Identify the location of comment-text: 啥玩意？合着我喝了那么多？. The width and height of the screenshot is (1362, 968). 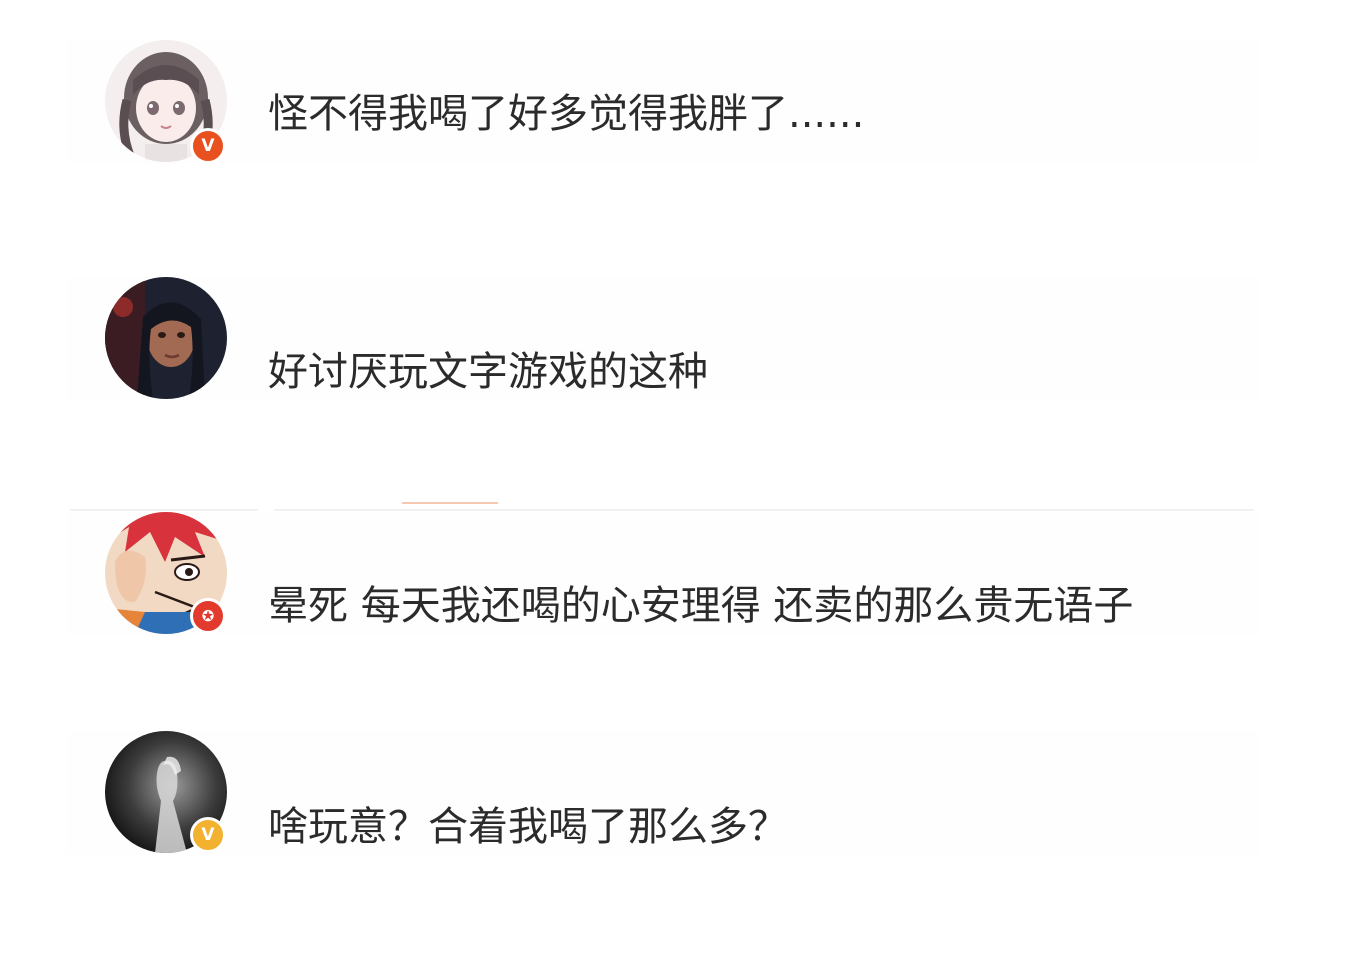
(528, 827).